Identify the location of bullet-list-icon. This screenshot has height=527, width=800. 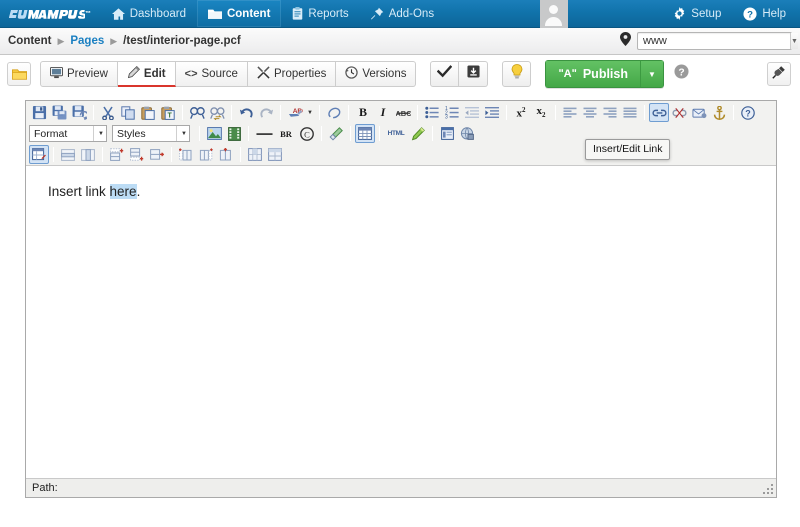
(432, 112).